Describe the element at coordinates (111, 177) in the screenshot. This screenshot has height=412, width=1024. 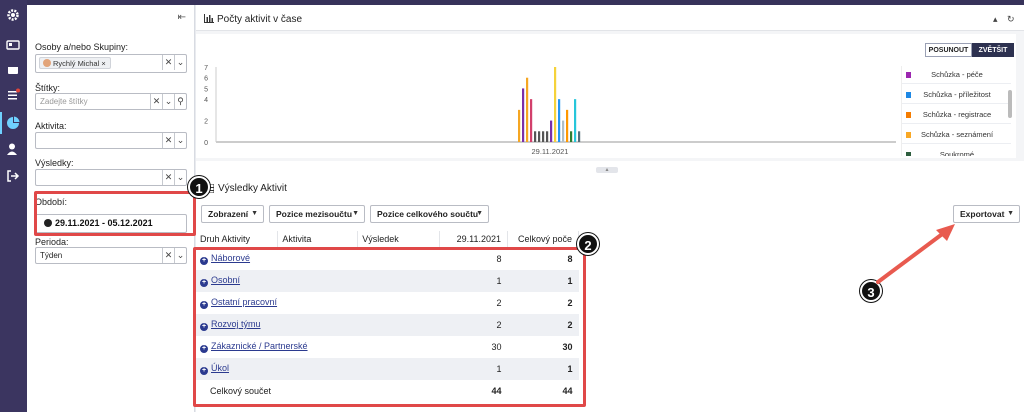
I see `results-field: ✕ ⌄` at that location.